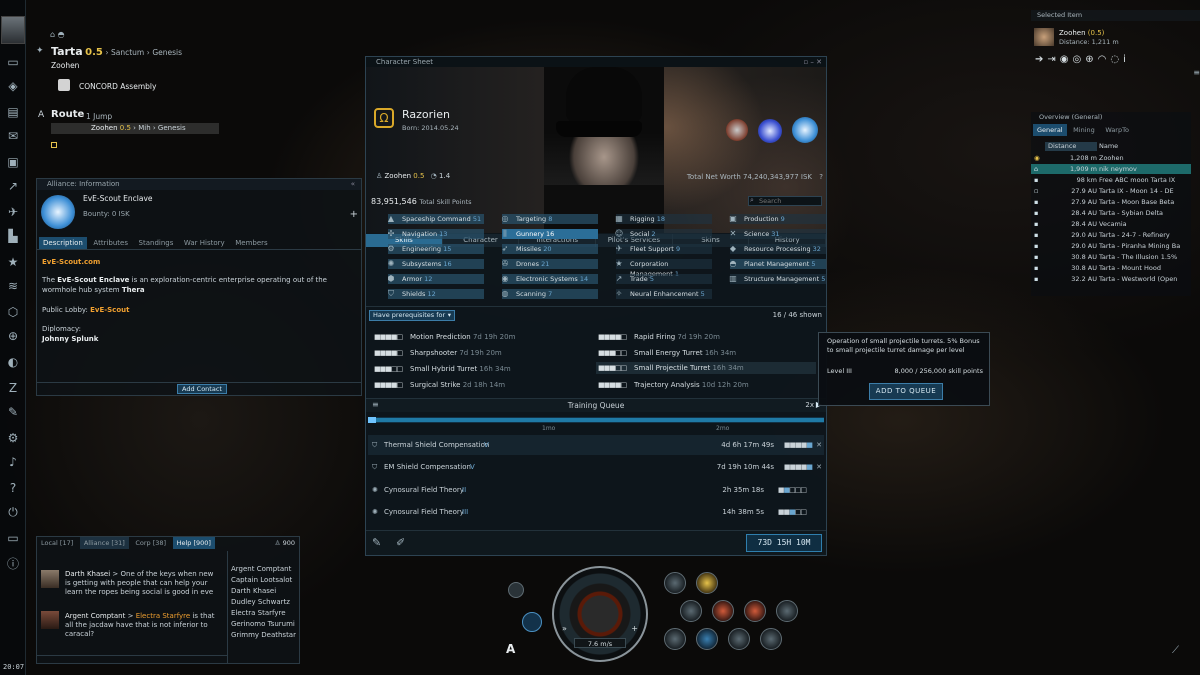 Image resolution: width=1200 pixels, height=675 pixels. What do you see at coordinates (550, 219) in the screenshot?
I see `skill-category-targeting: ◎ Targeting 8` at bounding box center [550, 219].